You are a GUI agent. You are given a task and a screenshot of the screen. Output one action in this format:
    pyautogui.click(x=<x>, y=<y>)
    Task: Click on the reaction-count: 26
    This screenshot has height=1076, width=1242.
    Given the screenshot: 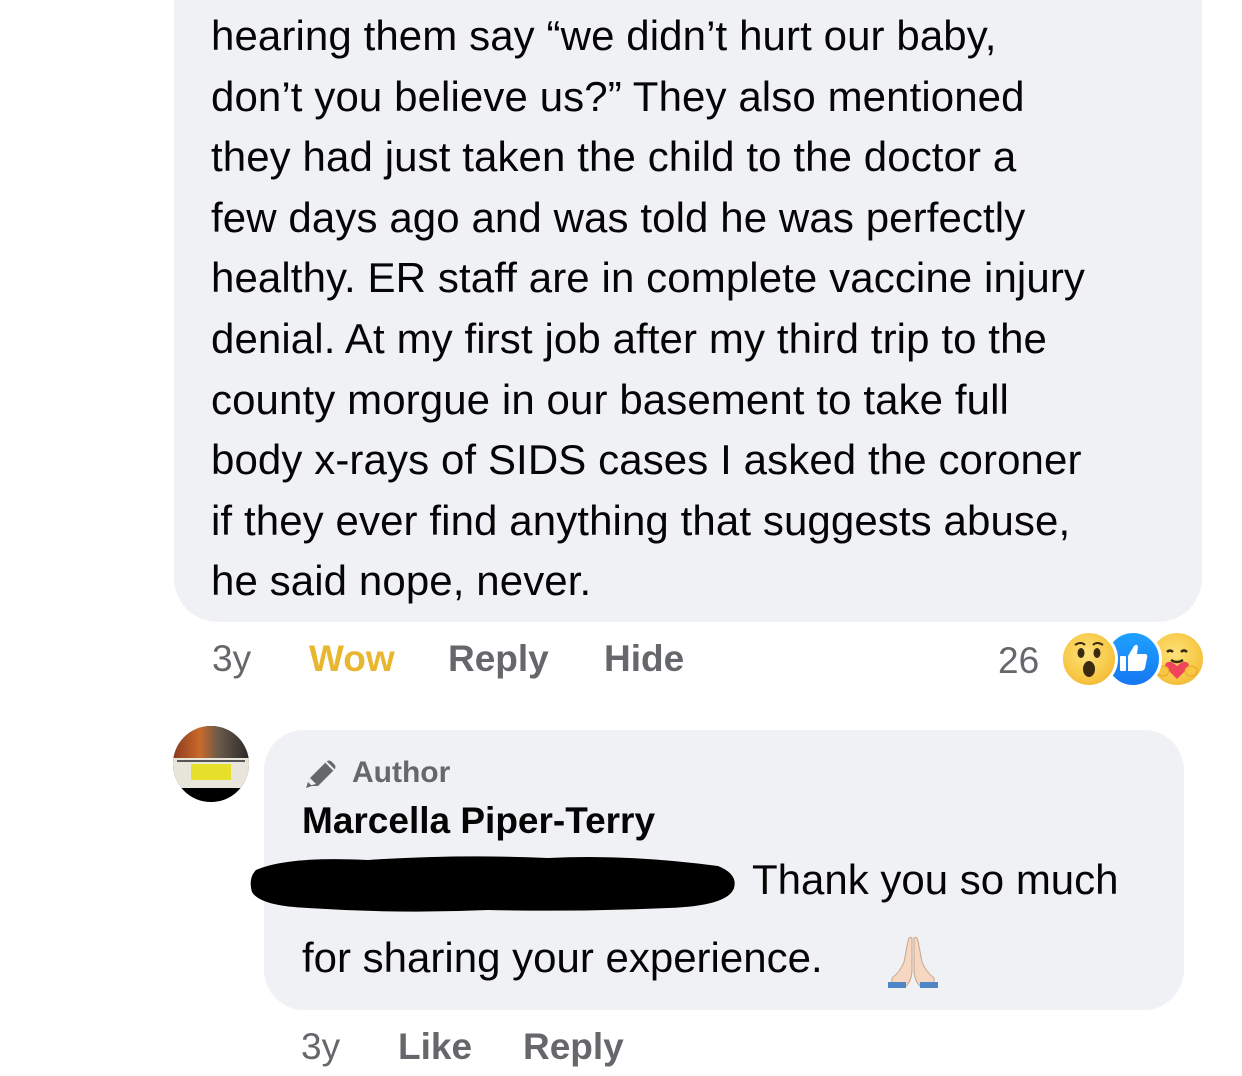 What is the action you would take?
    pyautogui.click(x=1018, y=661)
    